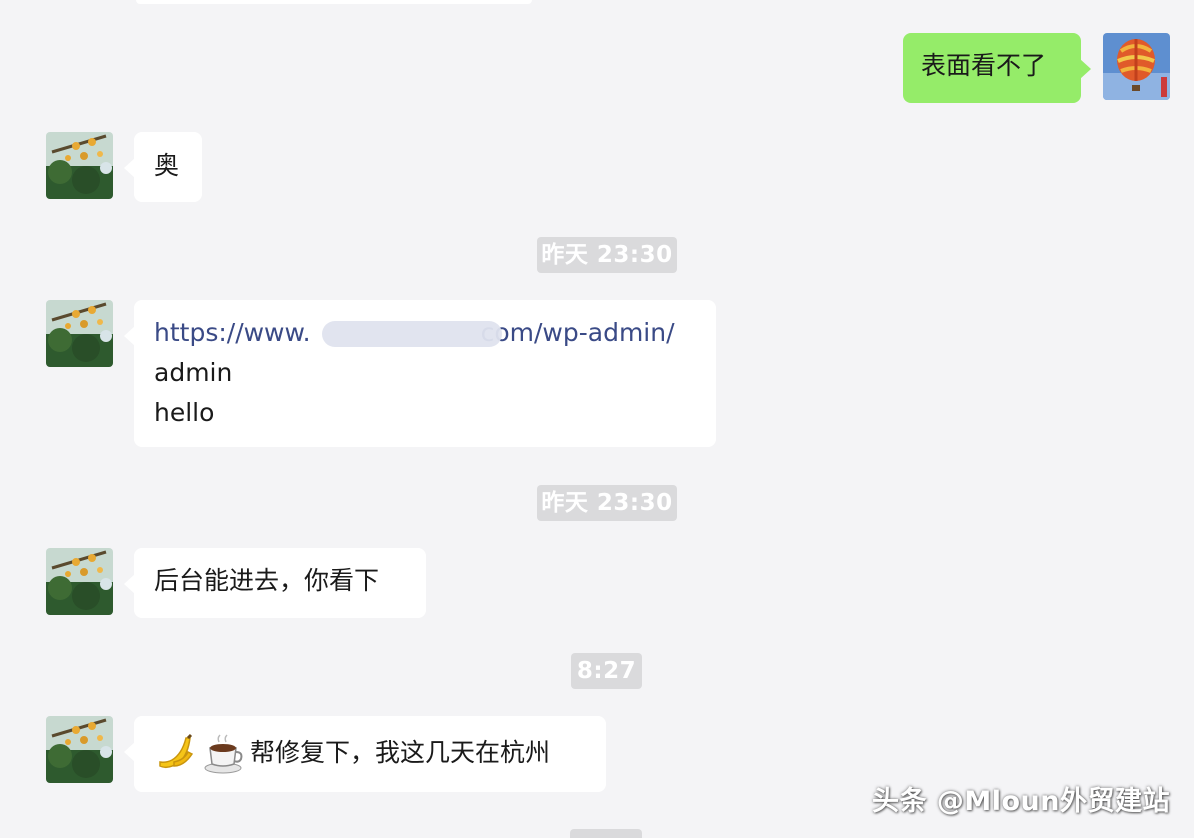 The width and height of the screenshot is (1194, 838). I want to click on outgoing-message-bubble: 表面看不了, so click(997, 68).